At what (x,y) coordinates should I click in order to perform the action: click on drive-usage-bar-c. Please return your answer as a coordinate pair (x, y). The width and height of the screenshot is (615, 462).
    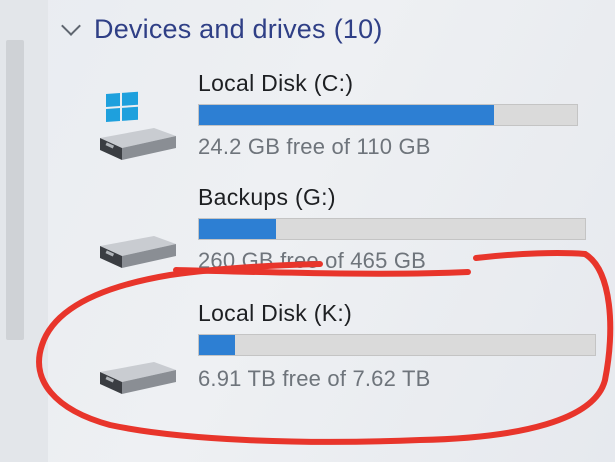
    Looking at the image, I should click on (388, 115).